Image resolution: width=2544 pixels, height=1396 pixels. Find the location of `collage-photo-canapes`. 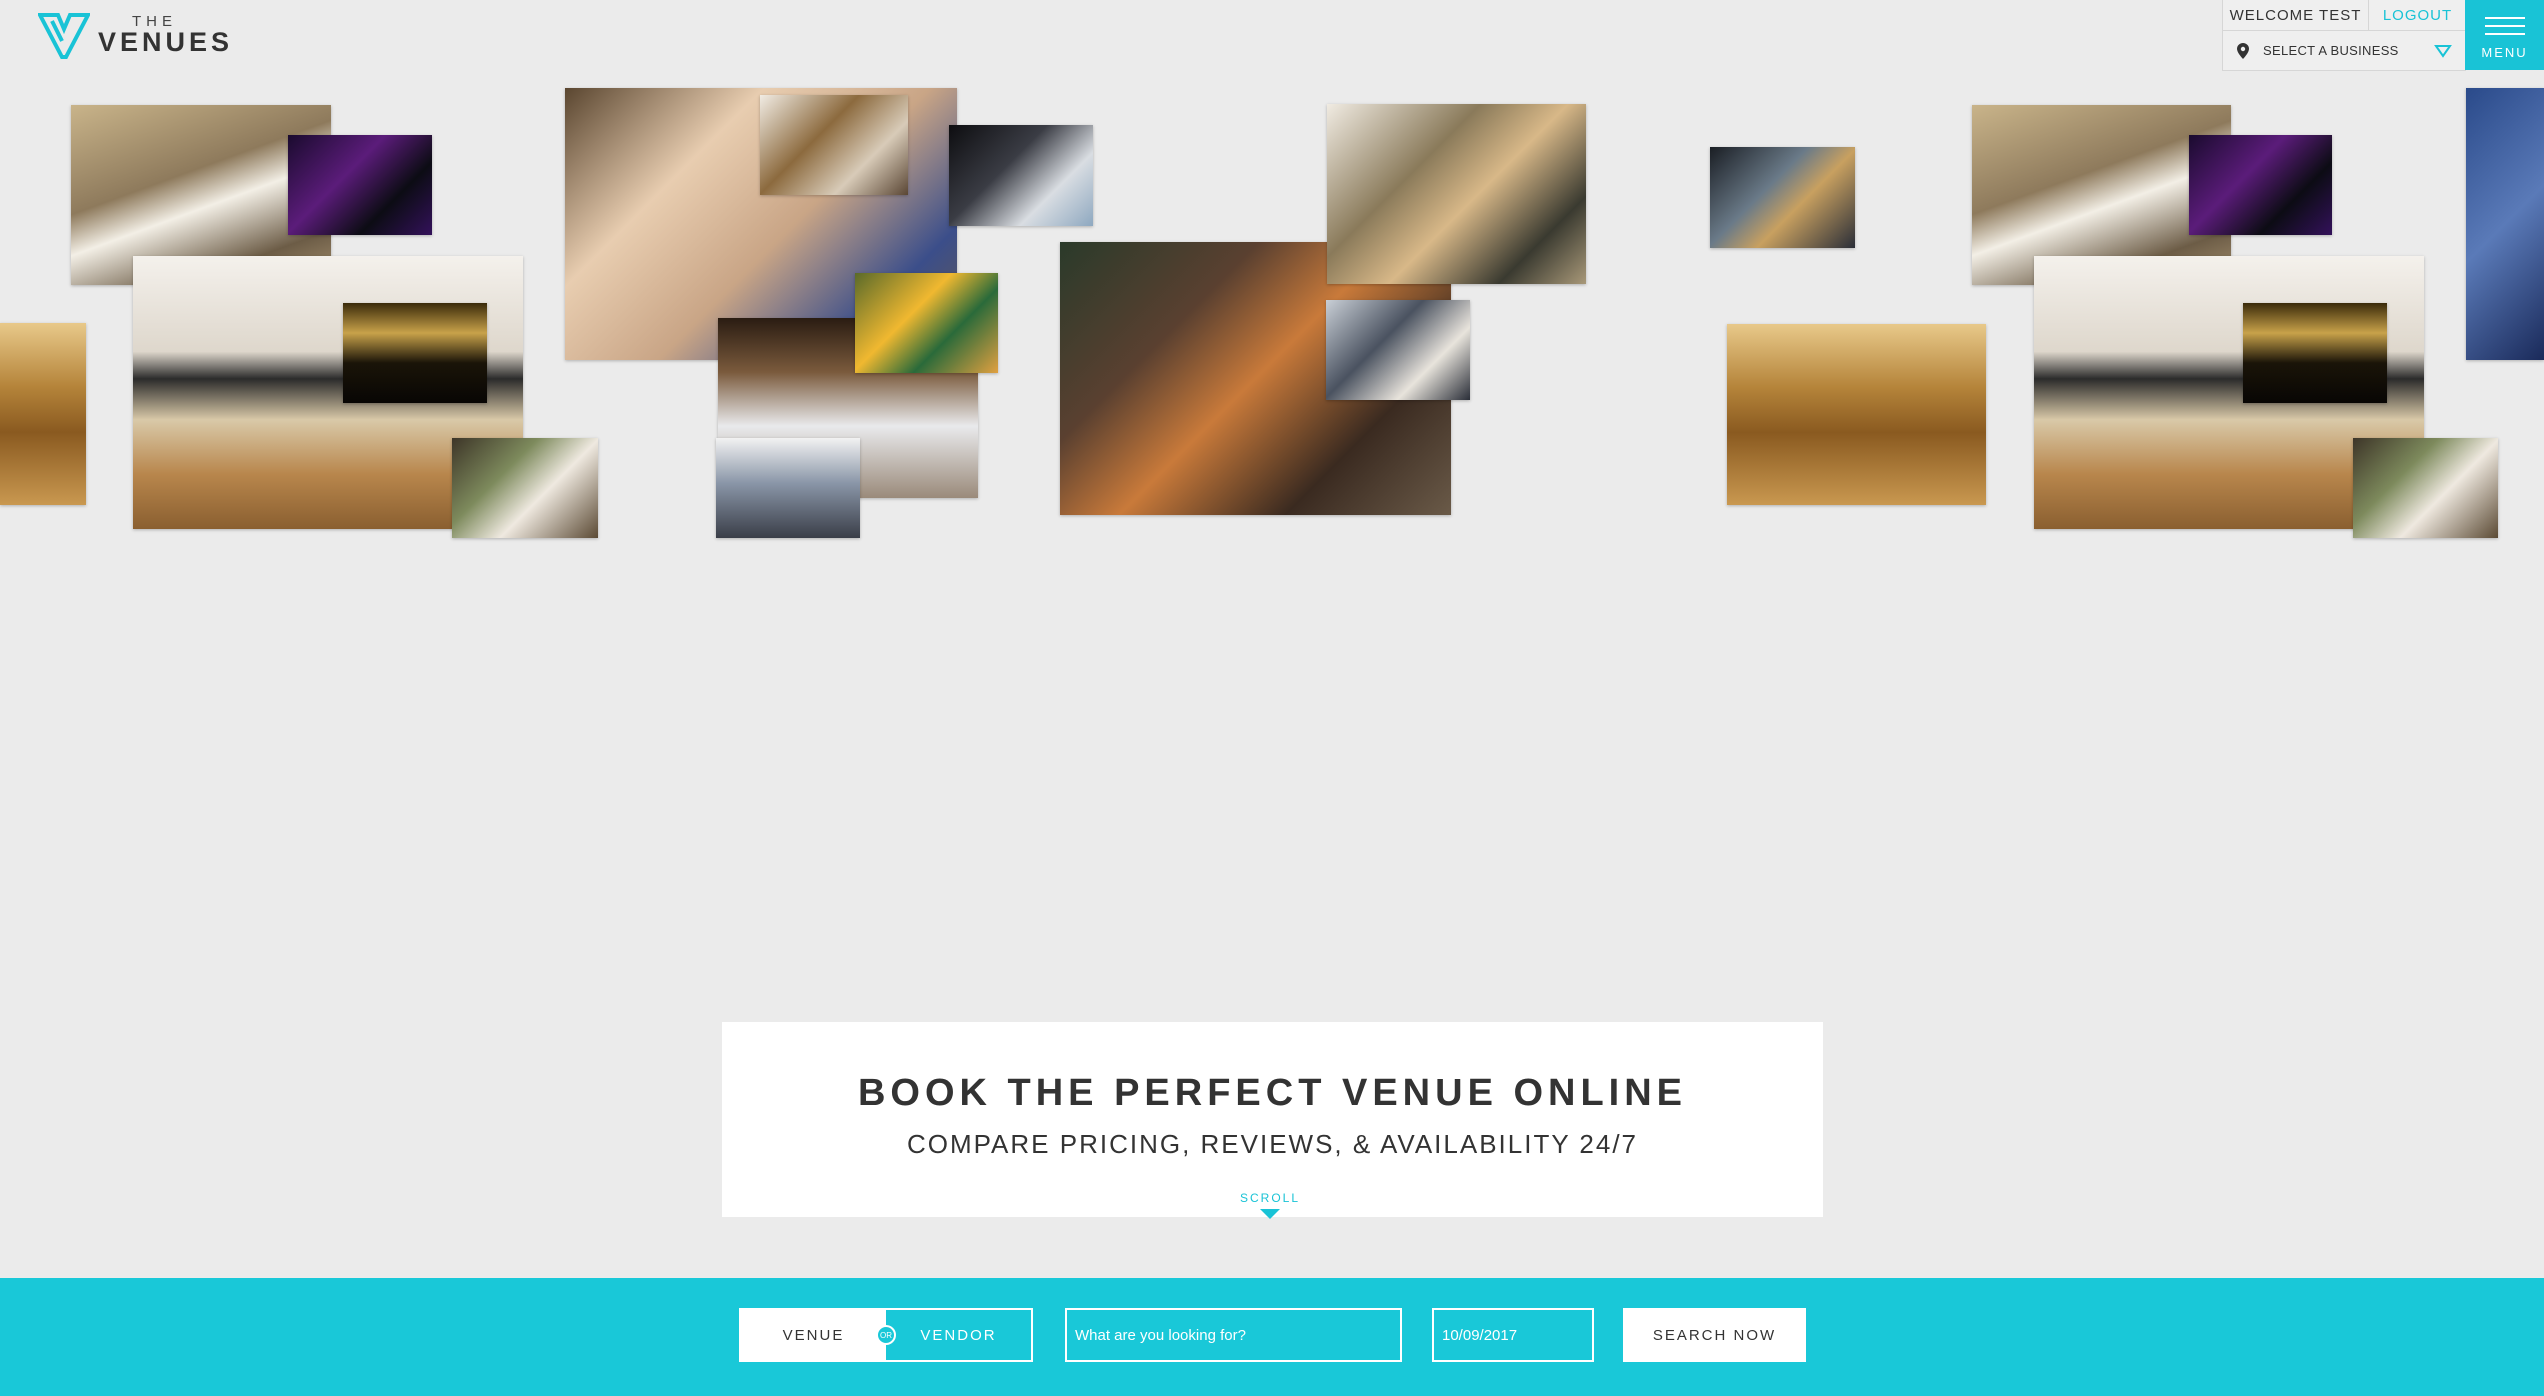

collage-photo-canapes is located at coordinates (1782, 197).